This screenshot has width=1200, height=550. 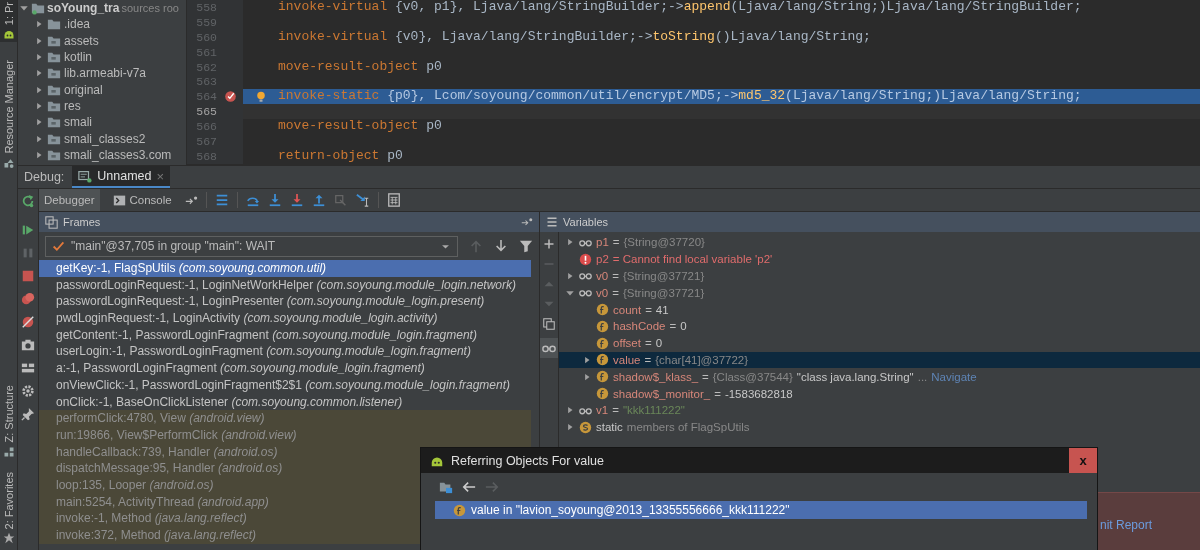 I want to click on run-to-cursor-icon, so click(x=362, y=200).